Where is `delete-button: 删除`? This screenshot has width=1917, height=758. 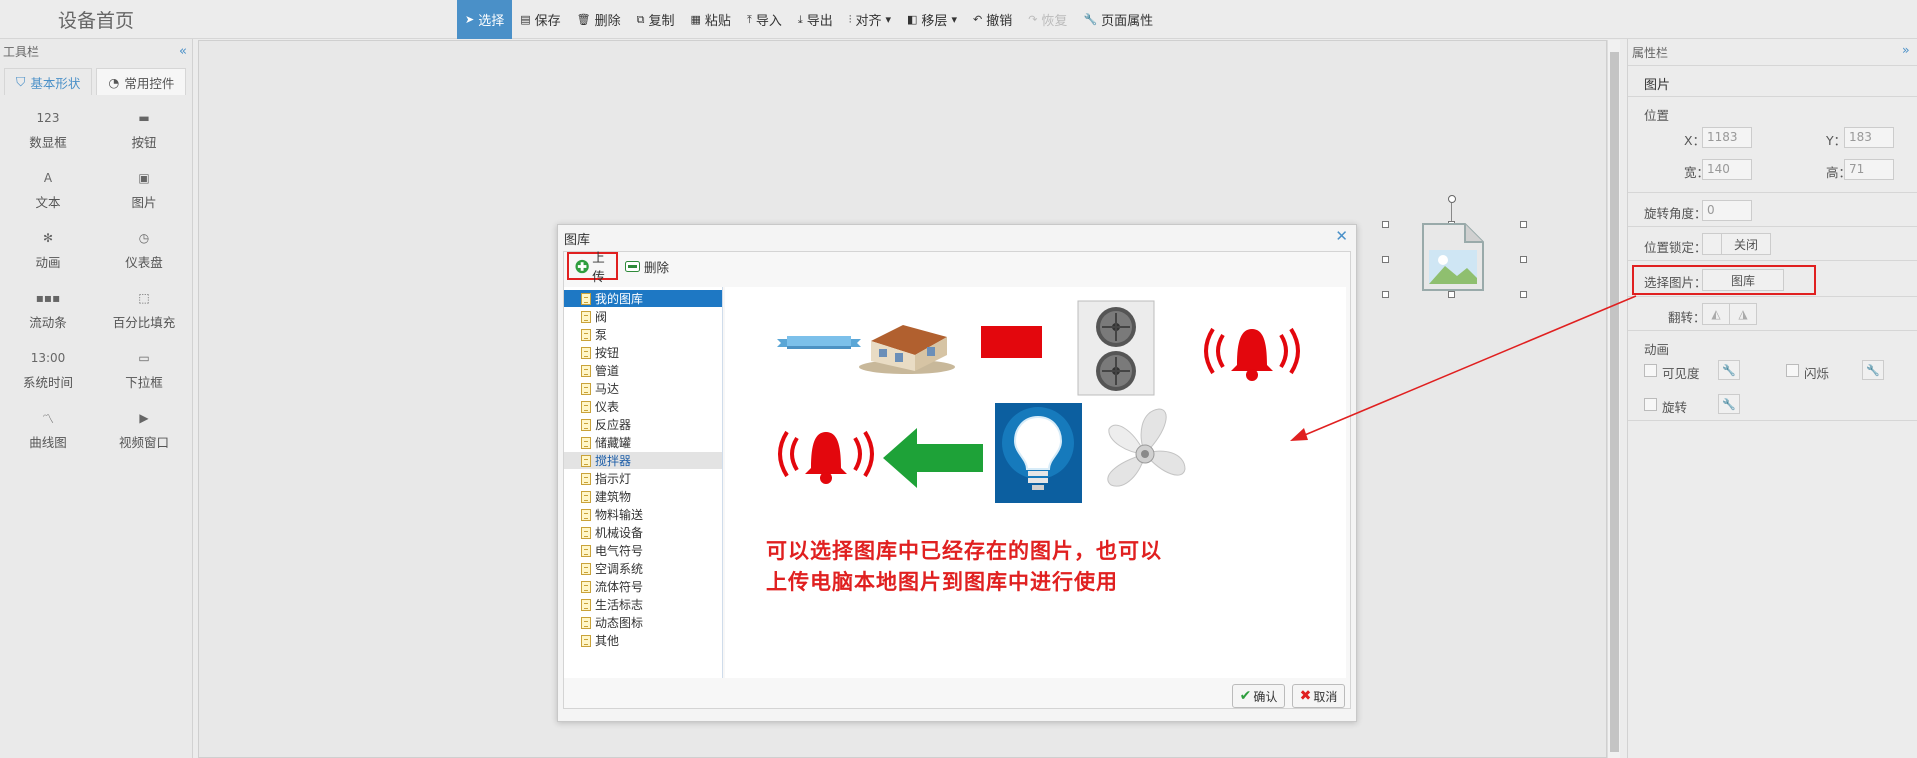
delete-button: 删除 is located at coordinates (647, 266).